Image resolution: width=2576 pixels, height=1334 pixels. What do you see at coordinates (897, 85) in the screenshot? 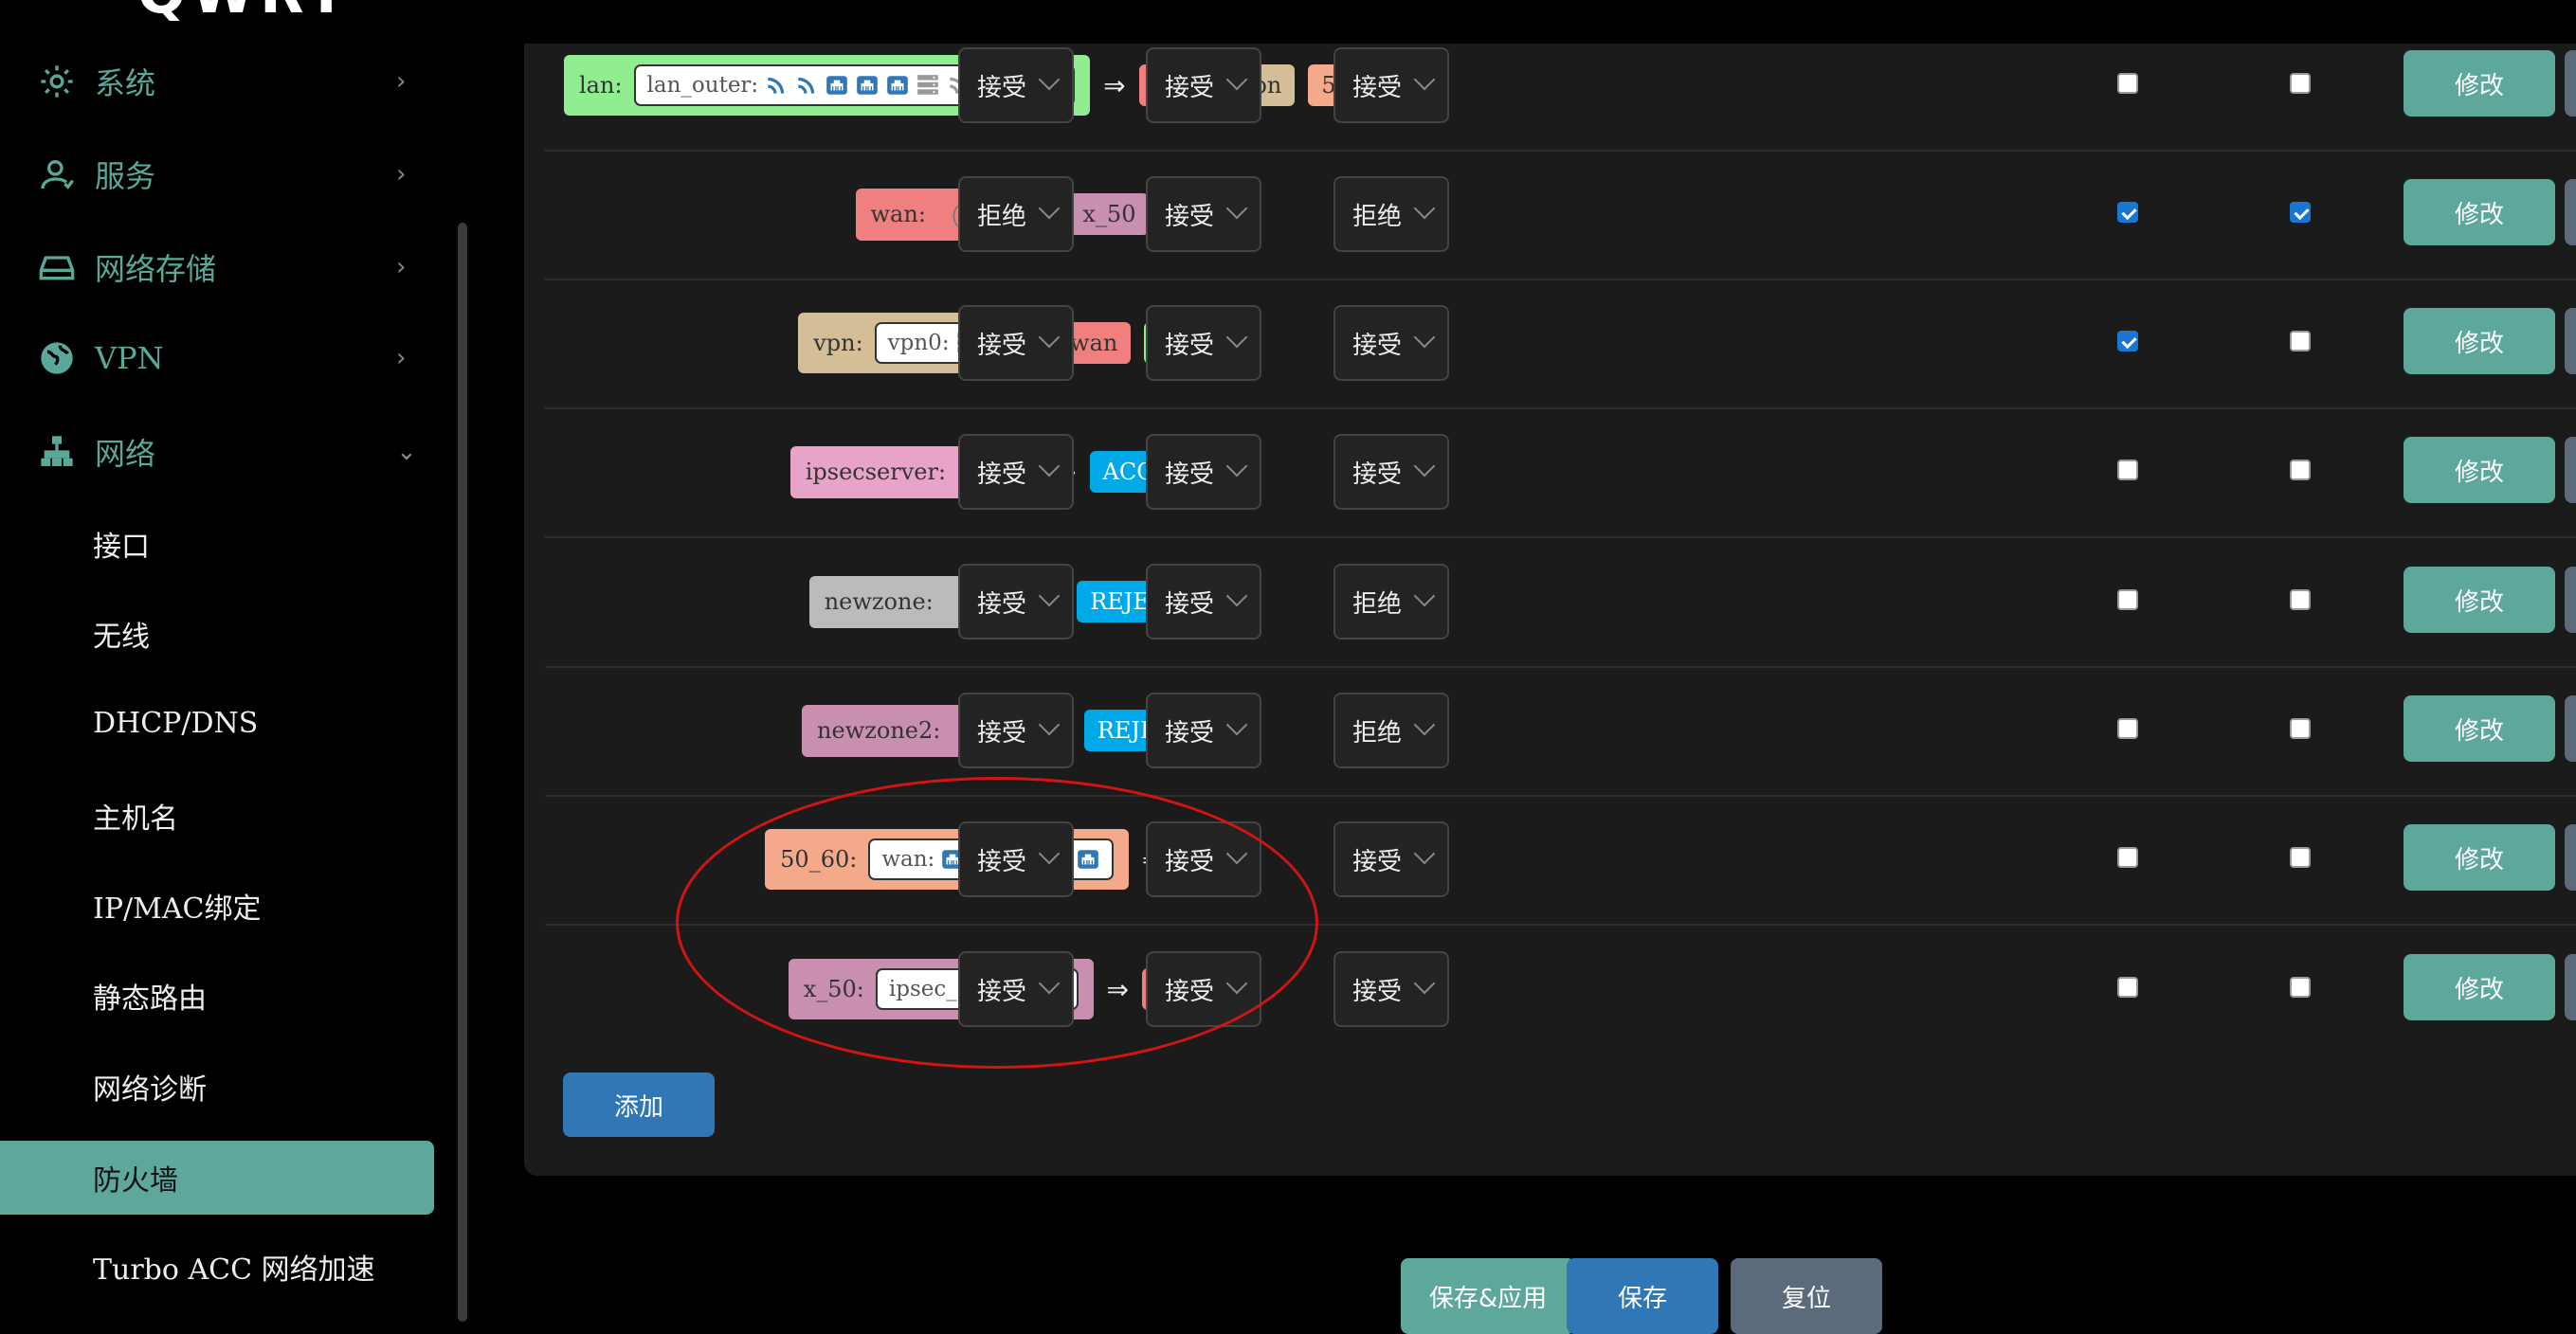
I see `ethernet-icon` at bounding box center [897, 85].